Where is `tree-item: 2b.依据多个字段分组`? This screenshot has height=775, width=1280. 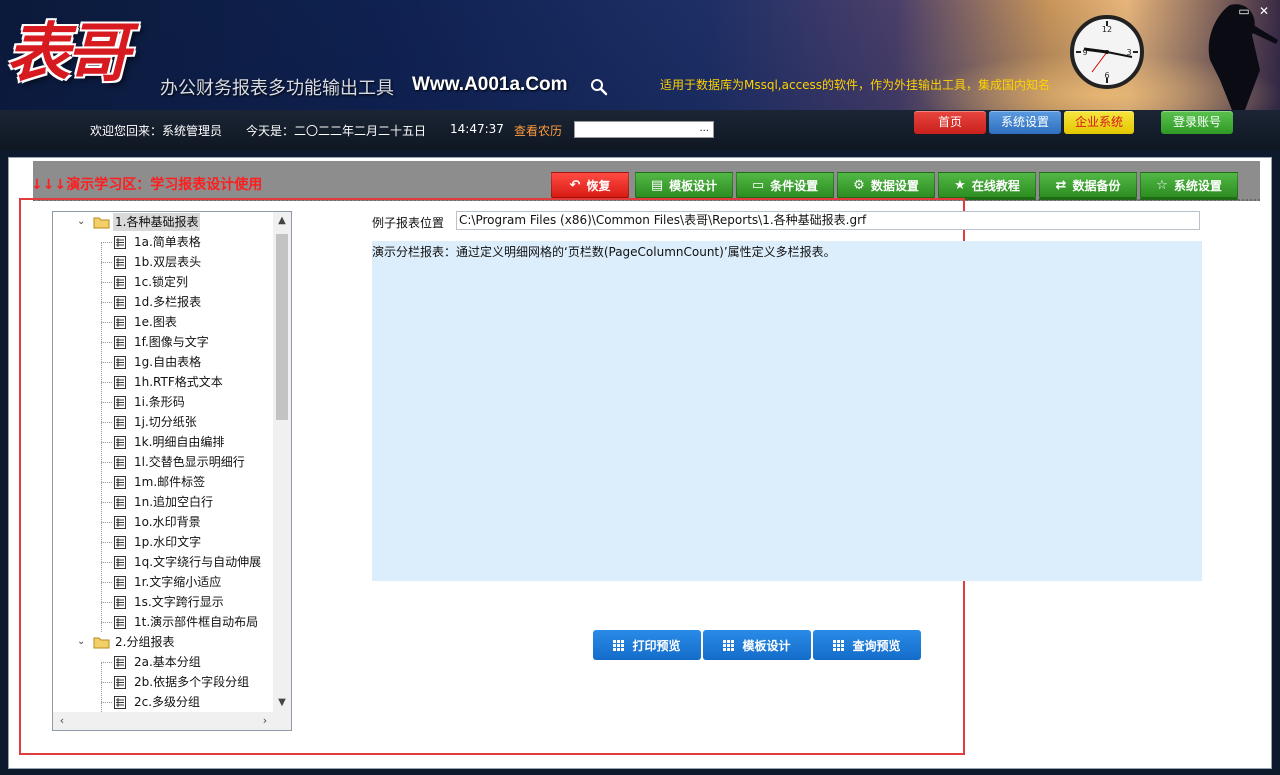
tree-item: 2b.依据多个字段分组 is located at coordinates (163, 682).